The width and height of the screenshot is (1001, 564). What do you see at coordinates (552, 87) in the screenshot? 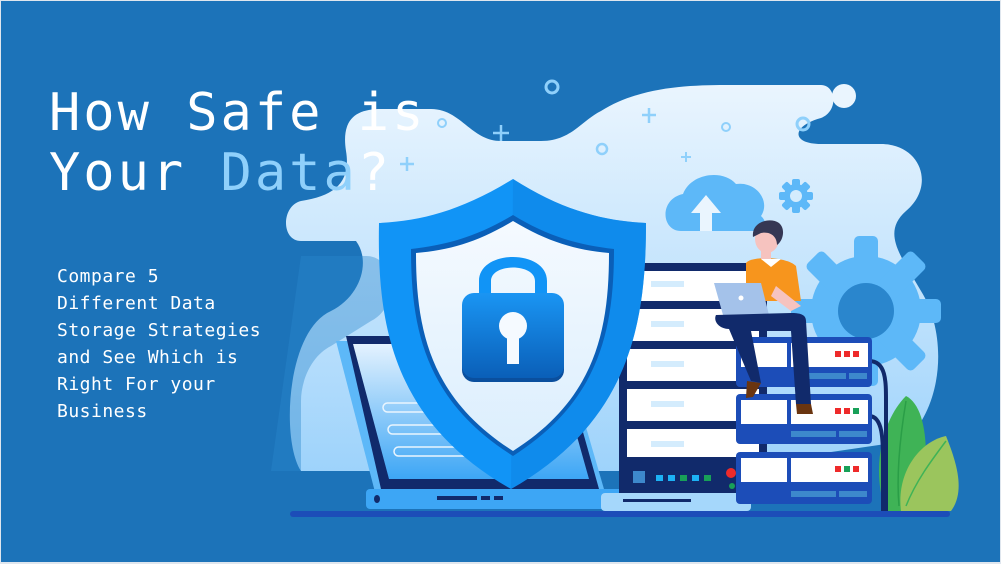
I see `ring-icon` at bounding box center [552, 87].